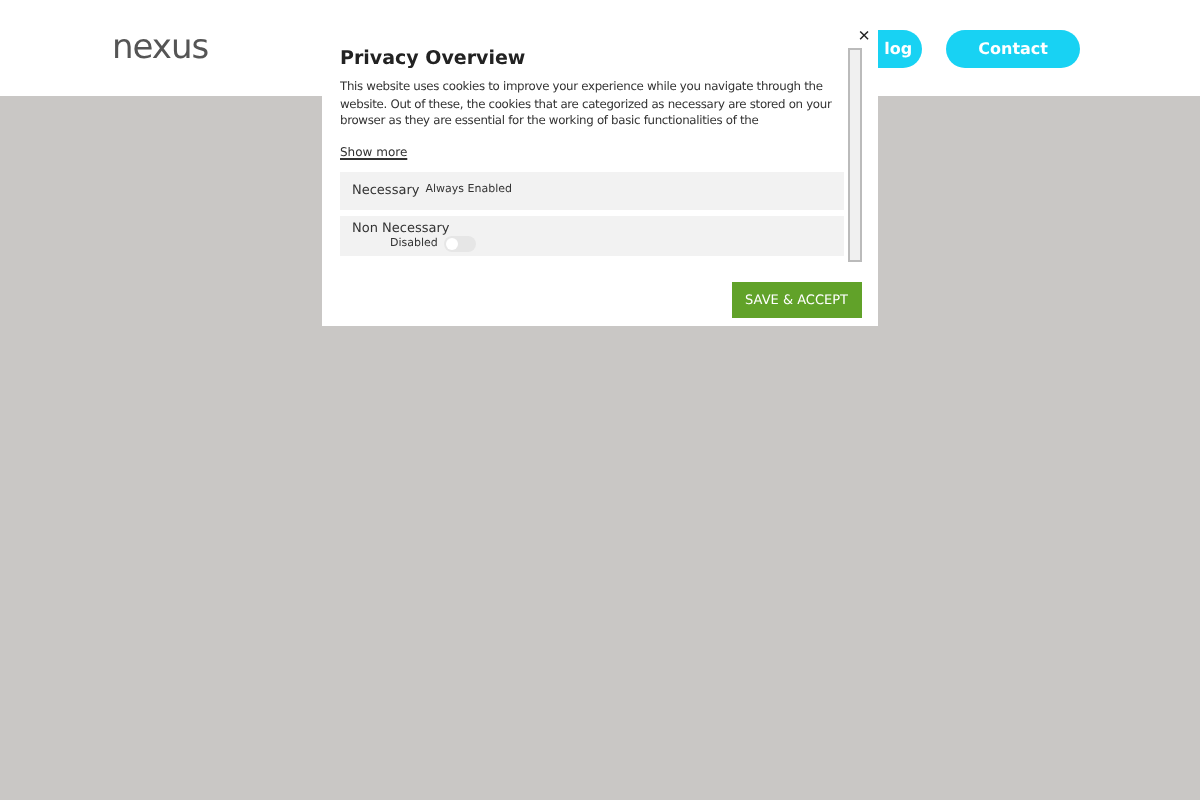 This screenshot has width=1200, height=800. I want to click on dialog-title: Privacy Overview, so click(434, 59).